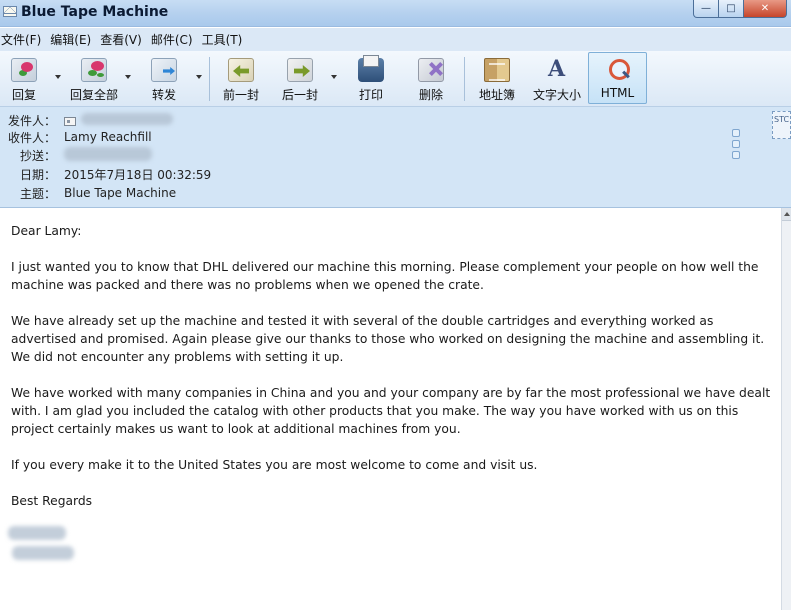 The image size is (791, 610). I want to click on forward-button: 转发, so click(164, 79).